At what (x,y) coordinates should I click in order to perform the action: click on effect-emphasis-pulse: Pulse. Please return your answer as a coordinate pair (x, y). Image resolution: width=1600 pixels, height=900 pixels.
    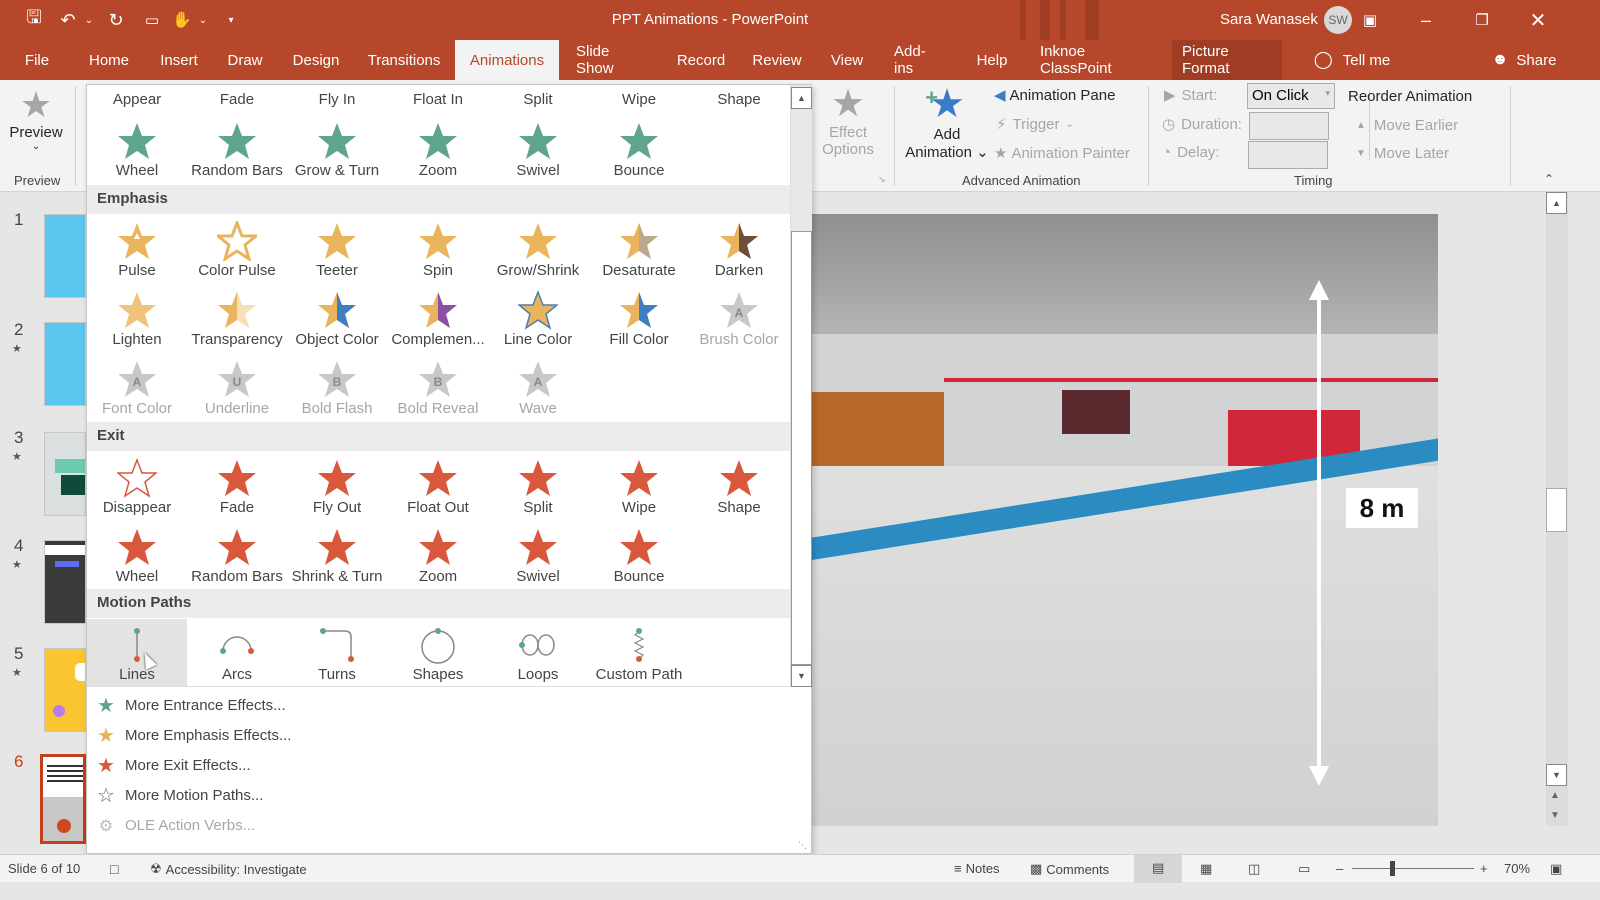
    Looking at the image, I should click on (137, 249).